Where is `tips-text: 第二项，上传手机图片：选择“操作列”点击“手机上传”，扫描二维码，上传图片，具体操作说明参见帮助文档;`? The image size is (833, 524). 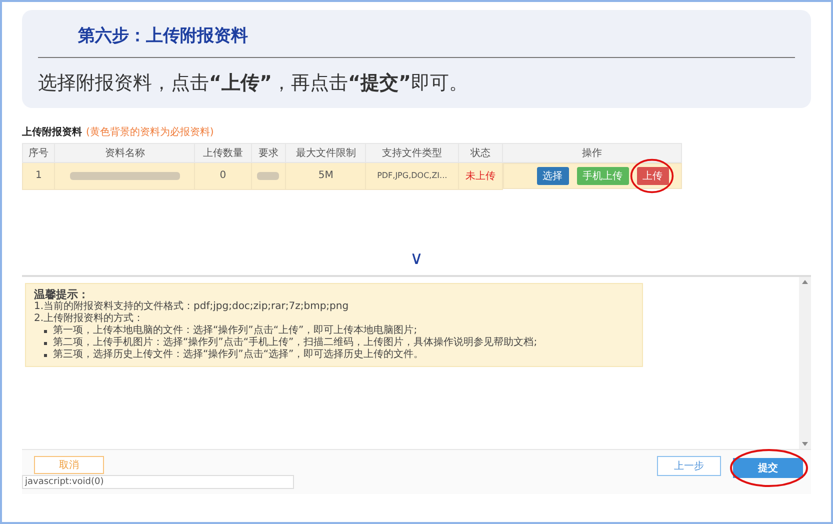
tips-text: 第二项，上传手机图片：选择“操作列”点击“手机上传”，扫描二维码，上传图片，具体操作说明参见帮助文档; is located at coordinates (295, 342).